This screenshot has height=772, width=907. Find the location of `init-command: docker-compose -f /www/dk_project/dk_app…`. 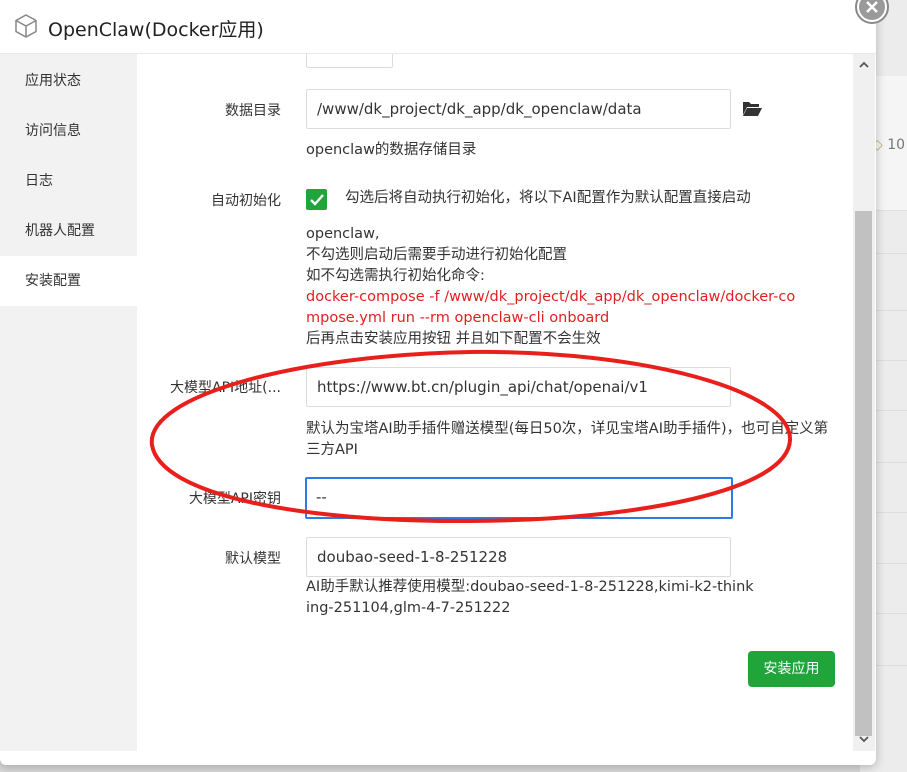

init-command: docker-compose -f /www/dk_project/dk_app… is located at coordinates (551, 307).